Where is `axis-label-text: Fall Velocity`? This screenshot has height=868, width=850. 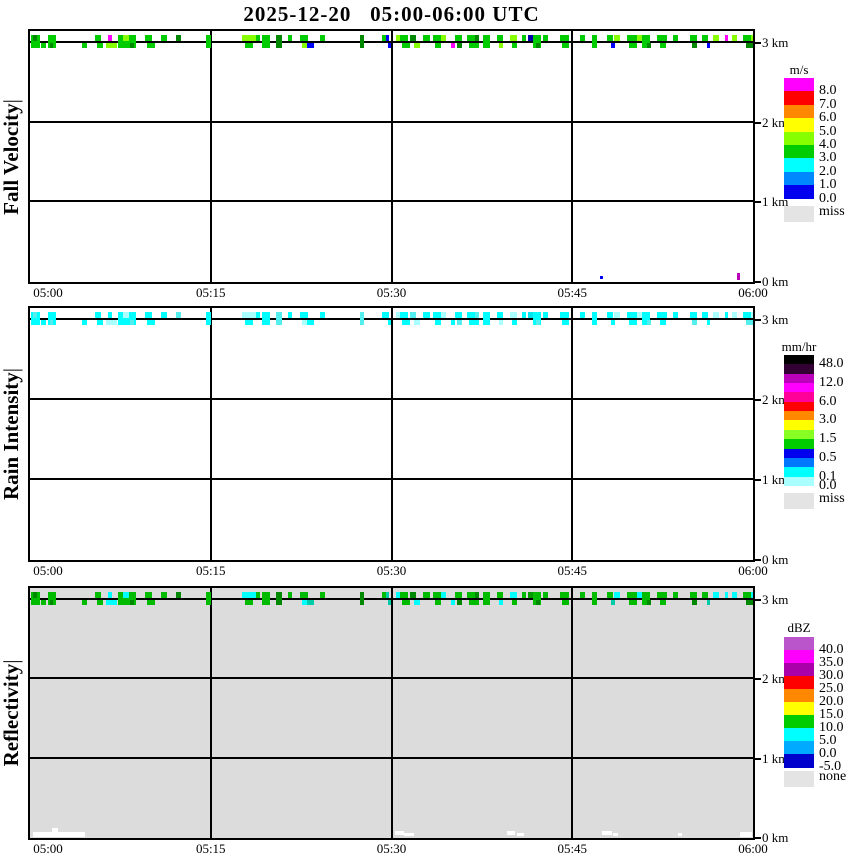
axis-label-text: Fall Velocity is located at coordinates (11, 158).